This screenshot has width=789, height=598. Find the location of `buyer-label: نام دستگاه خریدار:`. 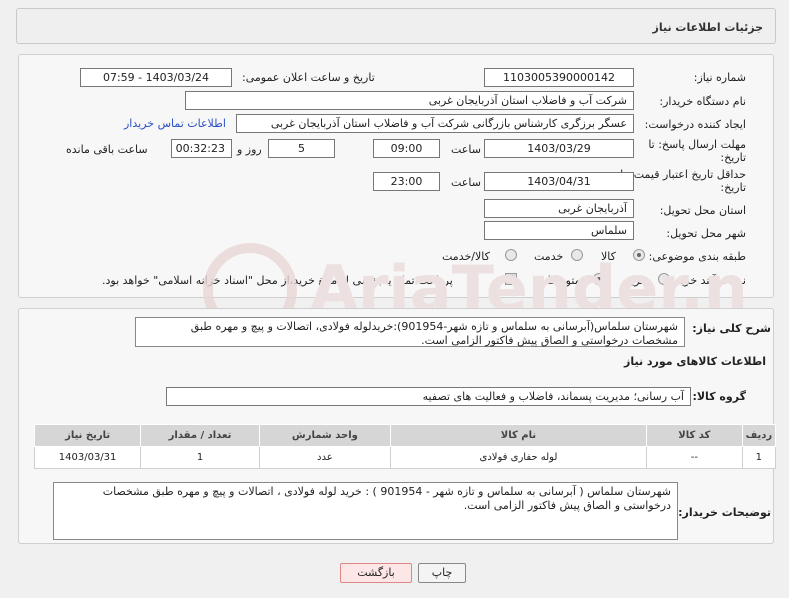

buyer-label: نام دستگاه خریدار: is located at coordinates (702, 101).